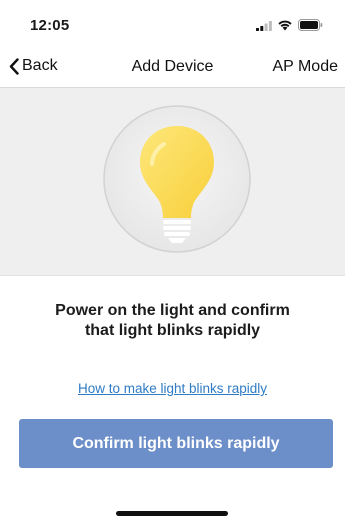 The image size is (345, 523). I want to click on lightbulb-illustration, so click(177, 179).